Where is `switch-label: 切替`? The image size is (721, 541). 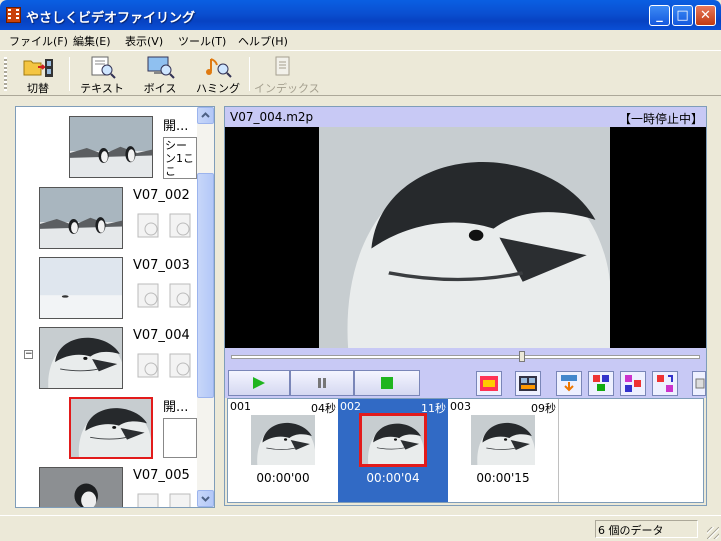
switch-label: 切替 is located at coordinates (38, 88).